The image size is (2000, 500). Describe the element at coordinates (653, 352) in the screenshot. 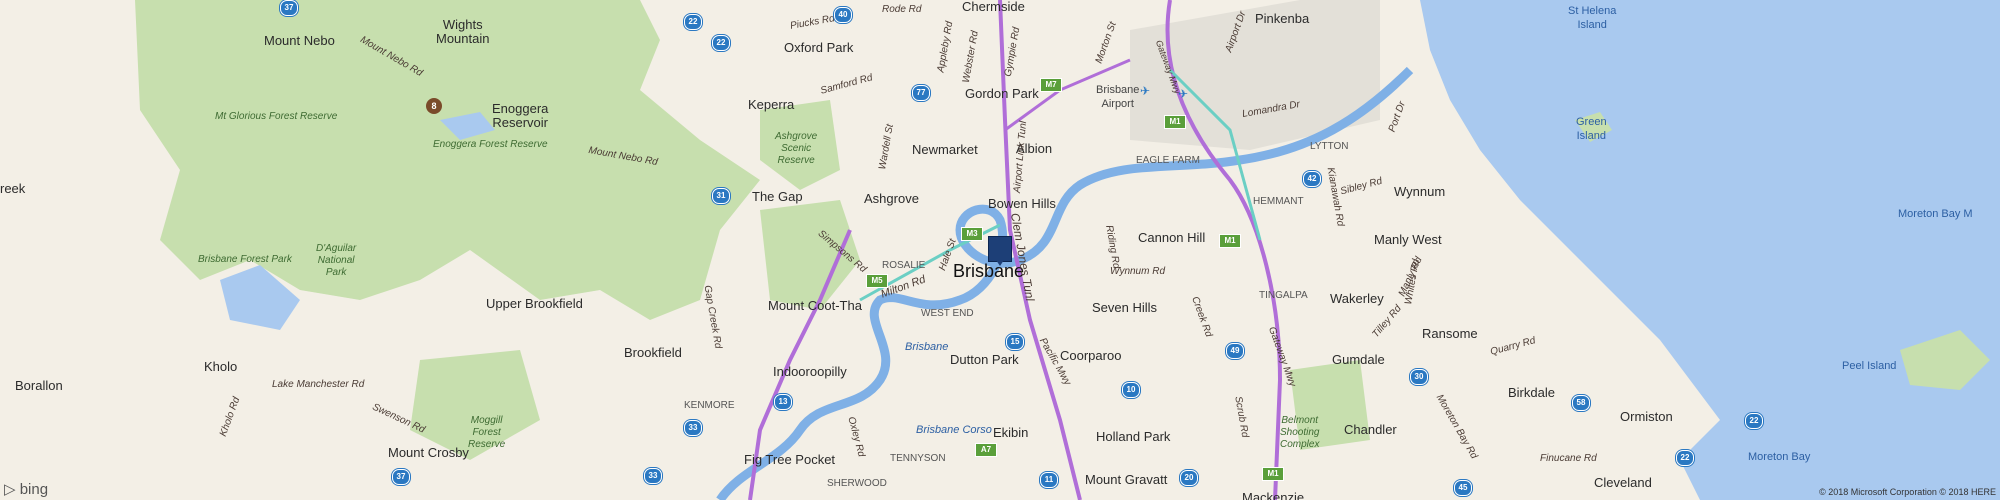

I see `place-brookfield: Brookfield` at that location.